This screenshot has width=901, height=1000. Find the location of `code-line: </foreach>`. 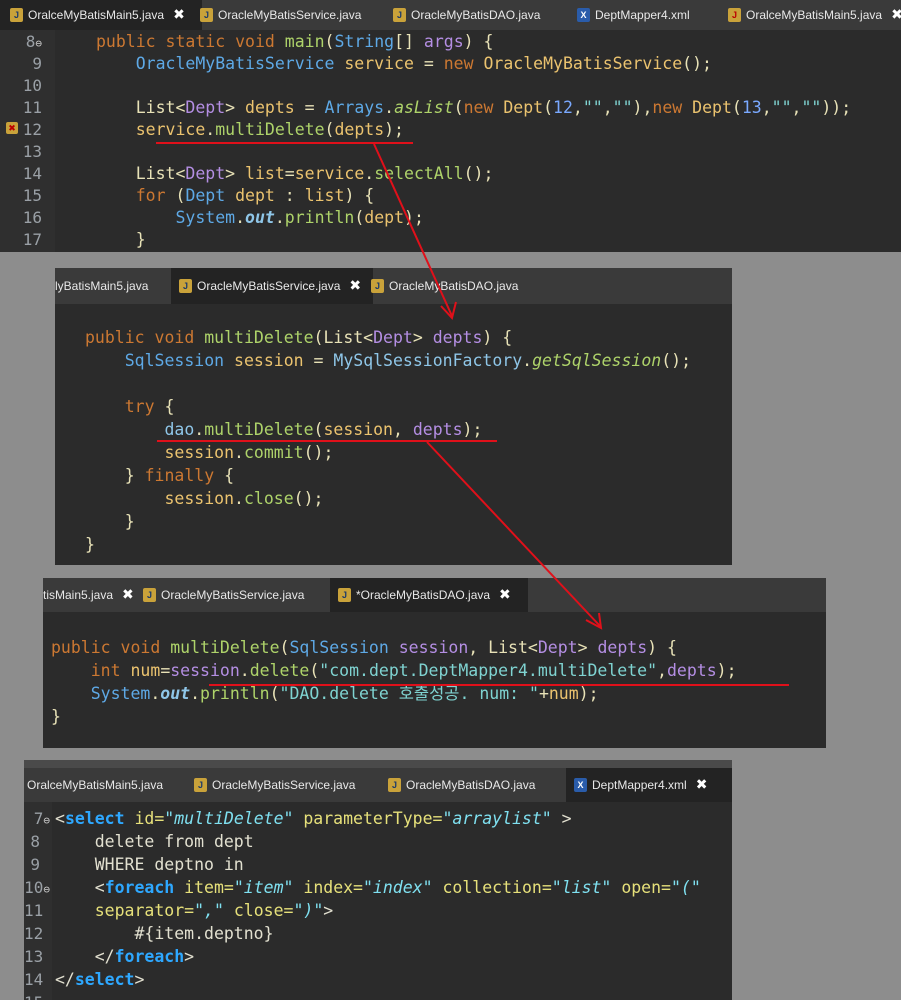

code-line: </foreach> is located at coordinates (144, 956).